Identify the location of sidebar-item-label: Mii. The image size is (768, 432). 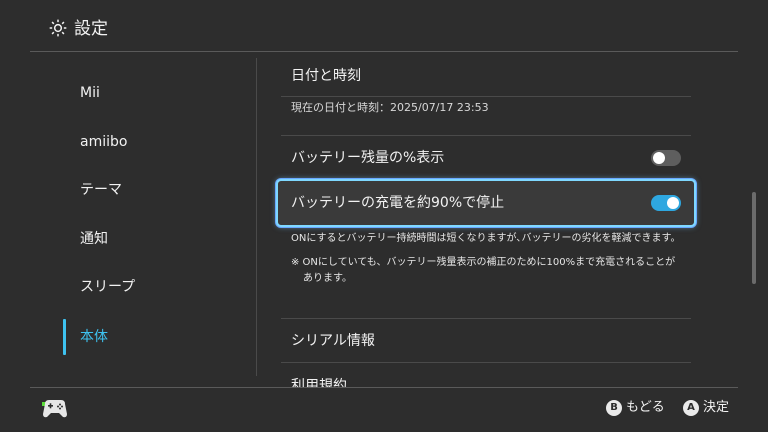
(90, 93).